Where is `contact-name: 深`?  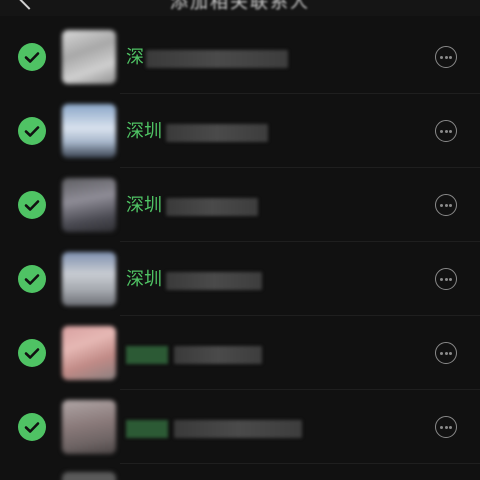 contact-name: 深 is located at coordinates (226, 58).